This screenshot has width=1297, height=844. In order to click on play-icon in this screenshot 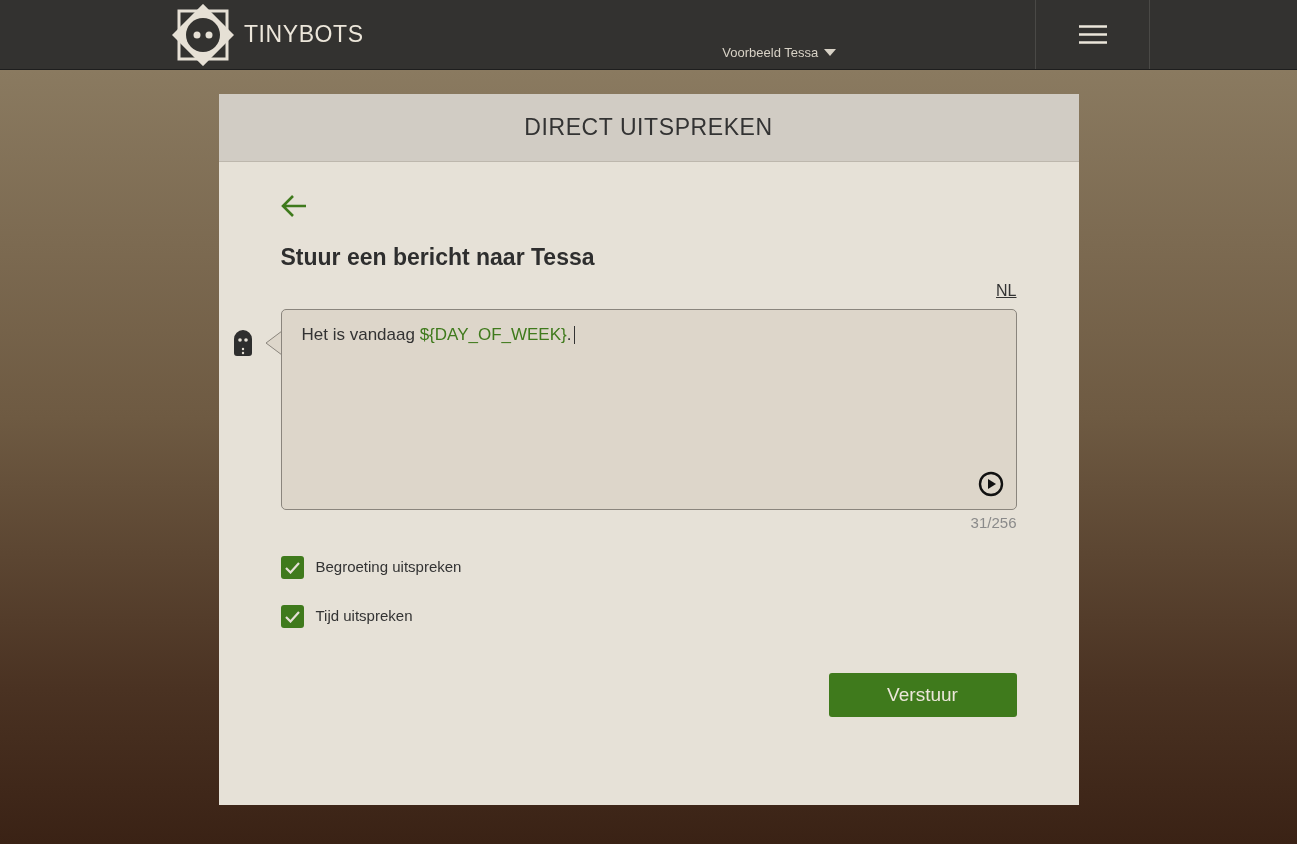, I will do `click(990, 483)`.